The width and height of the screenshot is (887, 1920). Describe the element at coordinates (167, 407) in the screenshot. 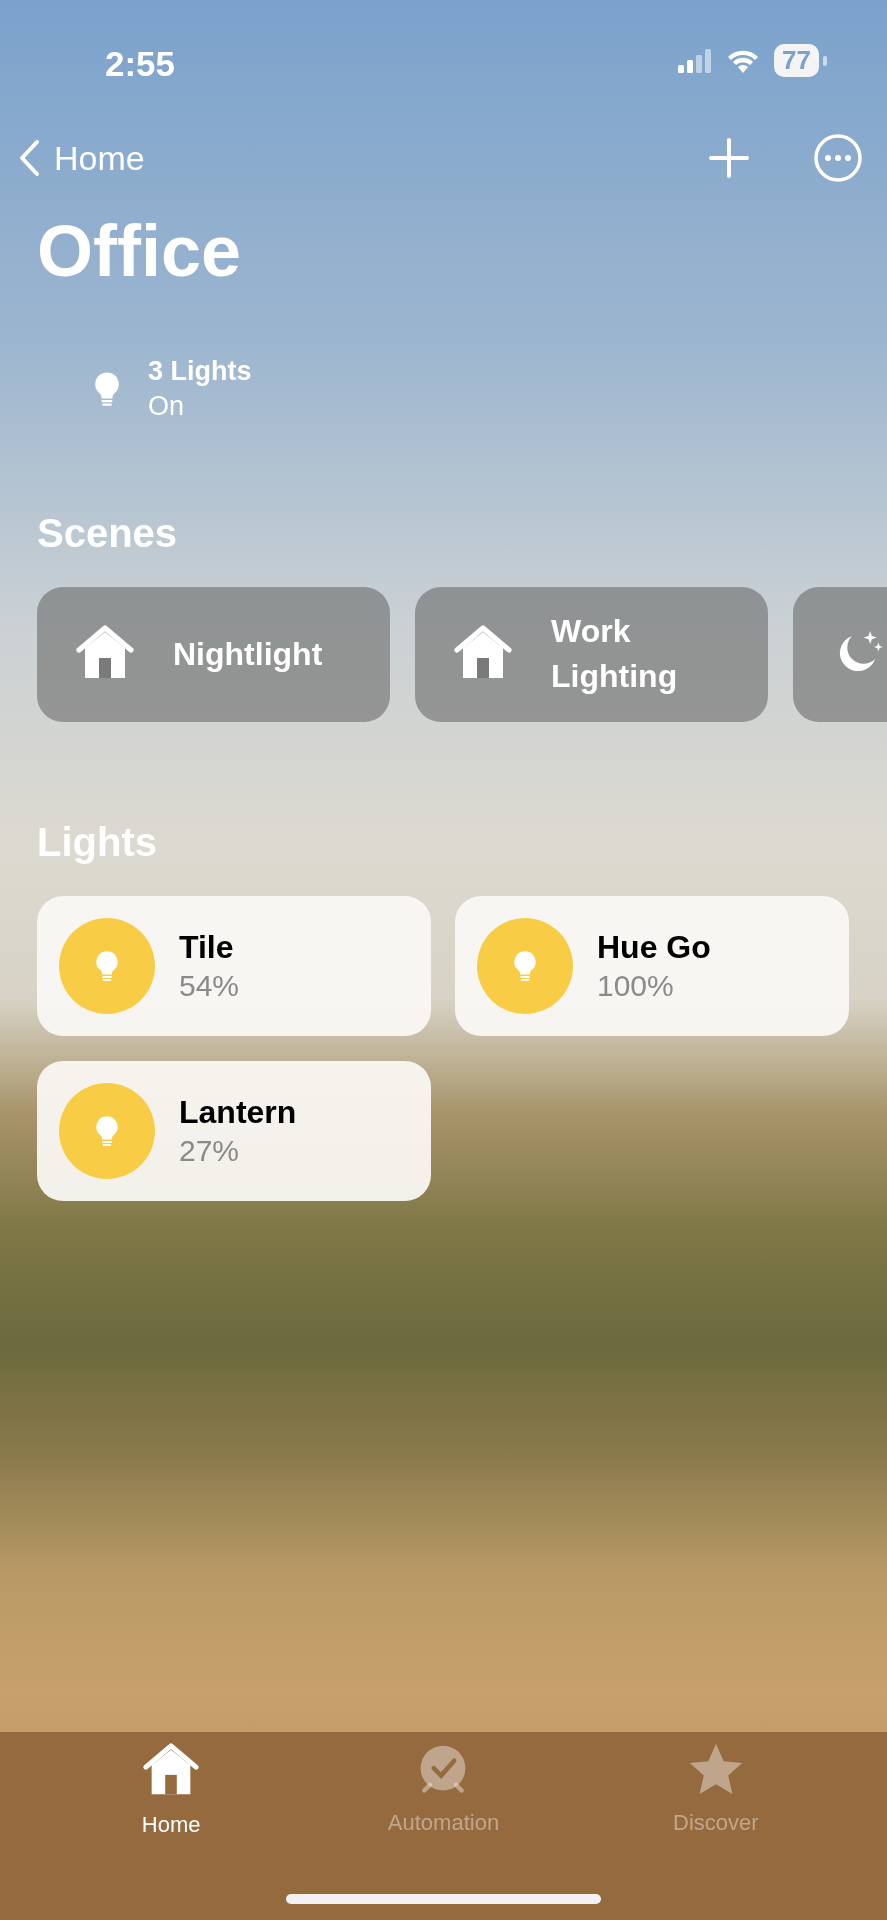

I see `lights-summary-status: On` at that location.